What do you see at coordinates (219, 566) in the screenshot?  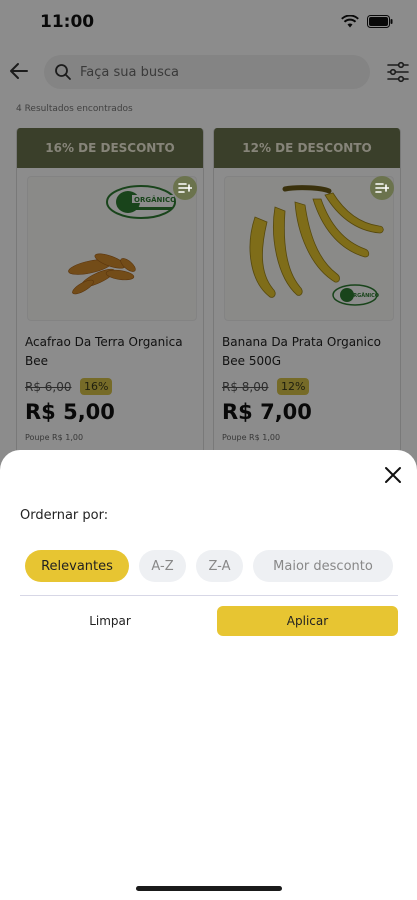 I see `sort-option-z-a: Z-A` at bounding box center [219, 566].